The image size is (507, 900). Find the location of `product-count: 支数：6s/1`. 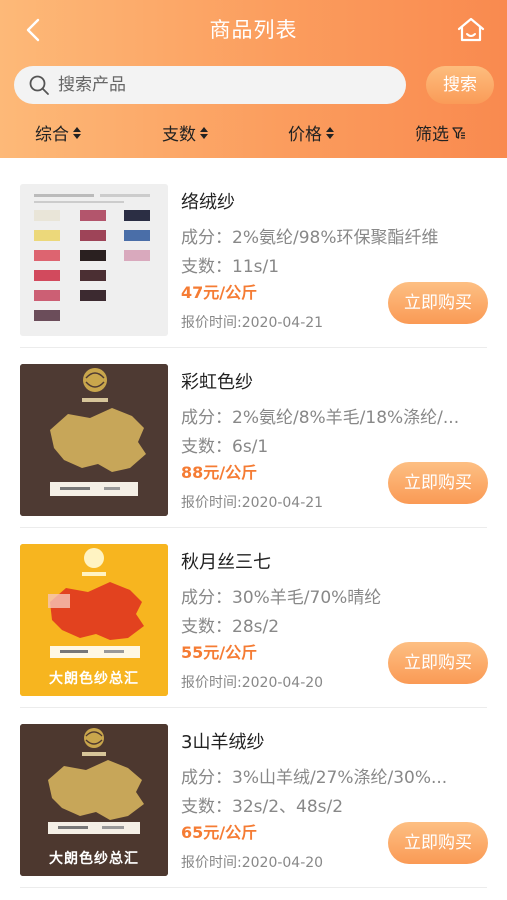

product-count: 支数：6s/1 is located at coordinates (225, 447).